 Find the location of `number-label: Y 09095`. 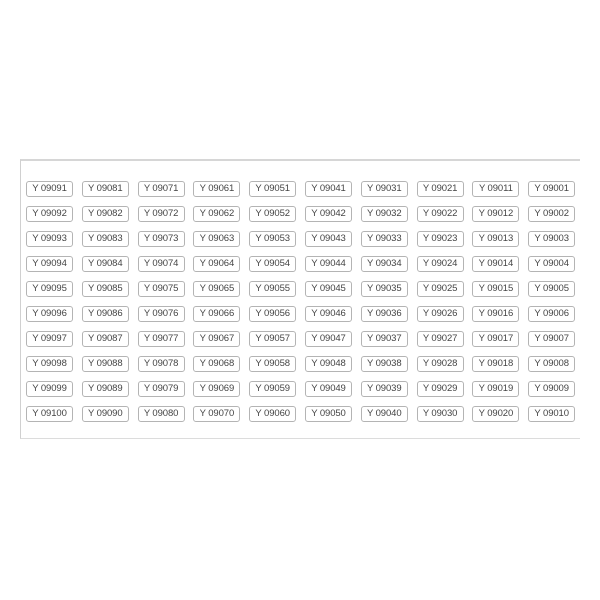

number-label: Y 09095 is located at coordinates (49, 289).